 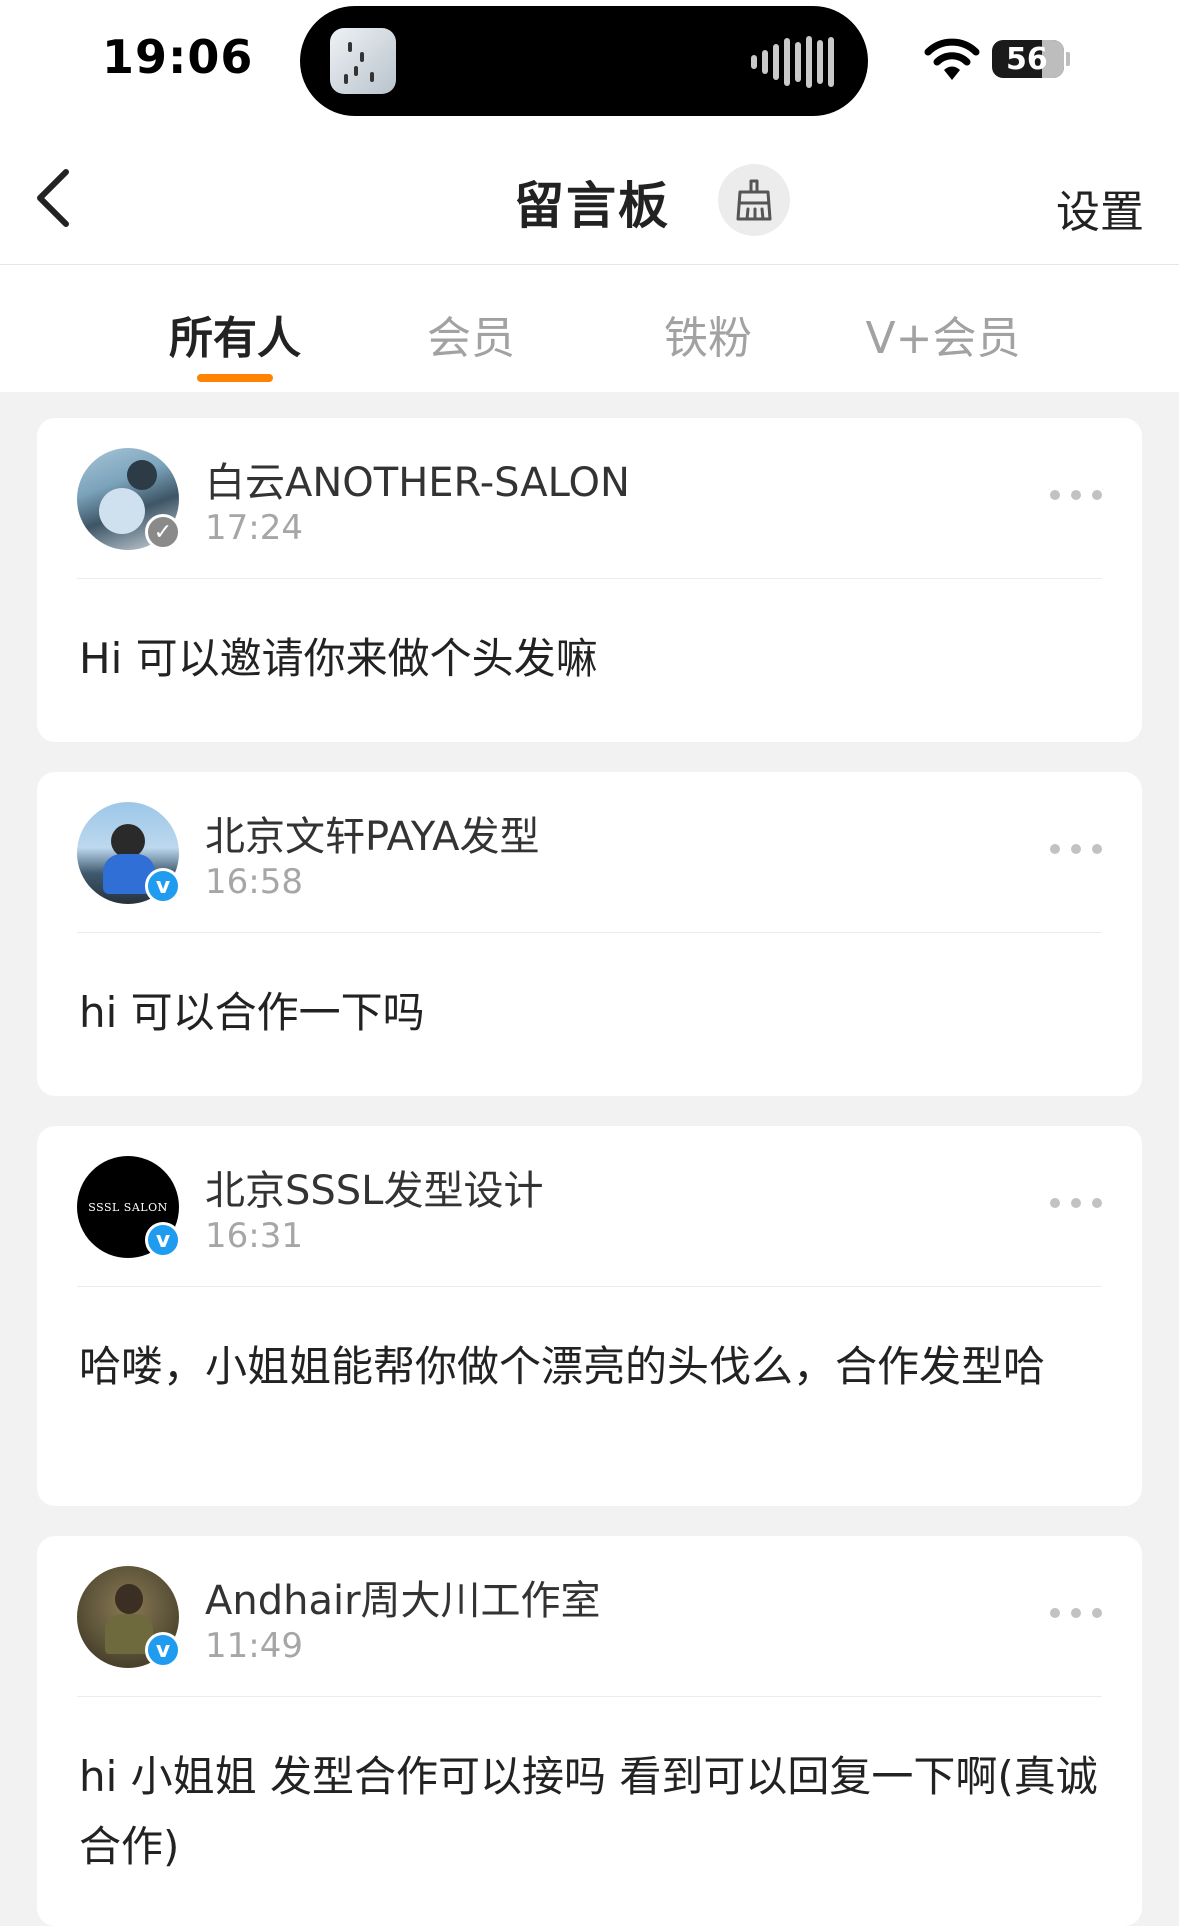 What do you see at coordinates (792, 62) in the screenshot?
I see `audio-waveform-icon` at bounding box center [792, 62].